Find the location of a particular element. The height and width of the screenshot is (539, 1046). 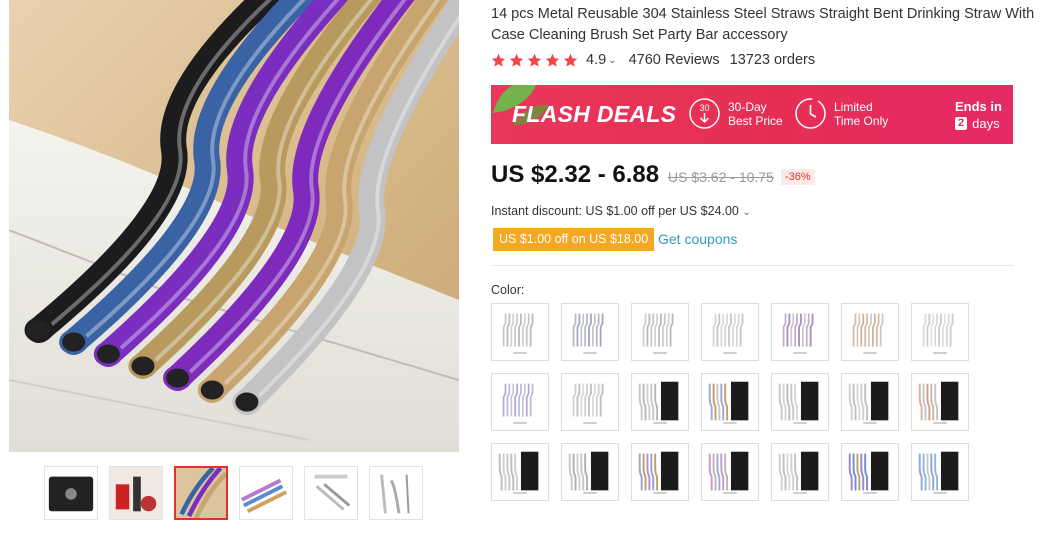

flash-deals-title: FLASH DEALS is located at coordinates (594, 114).